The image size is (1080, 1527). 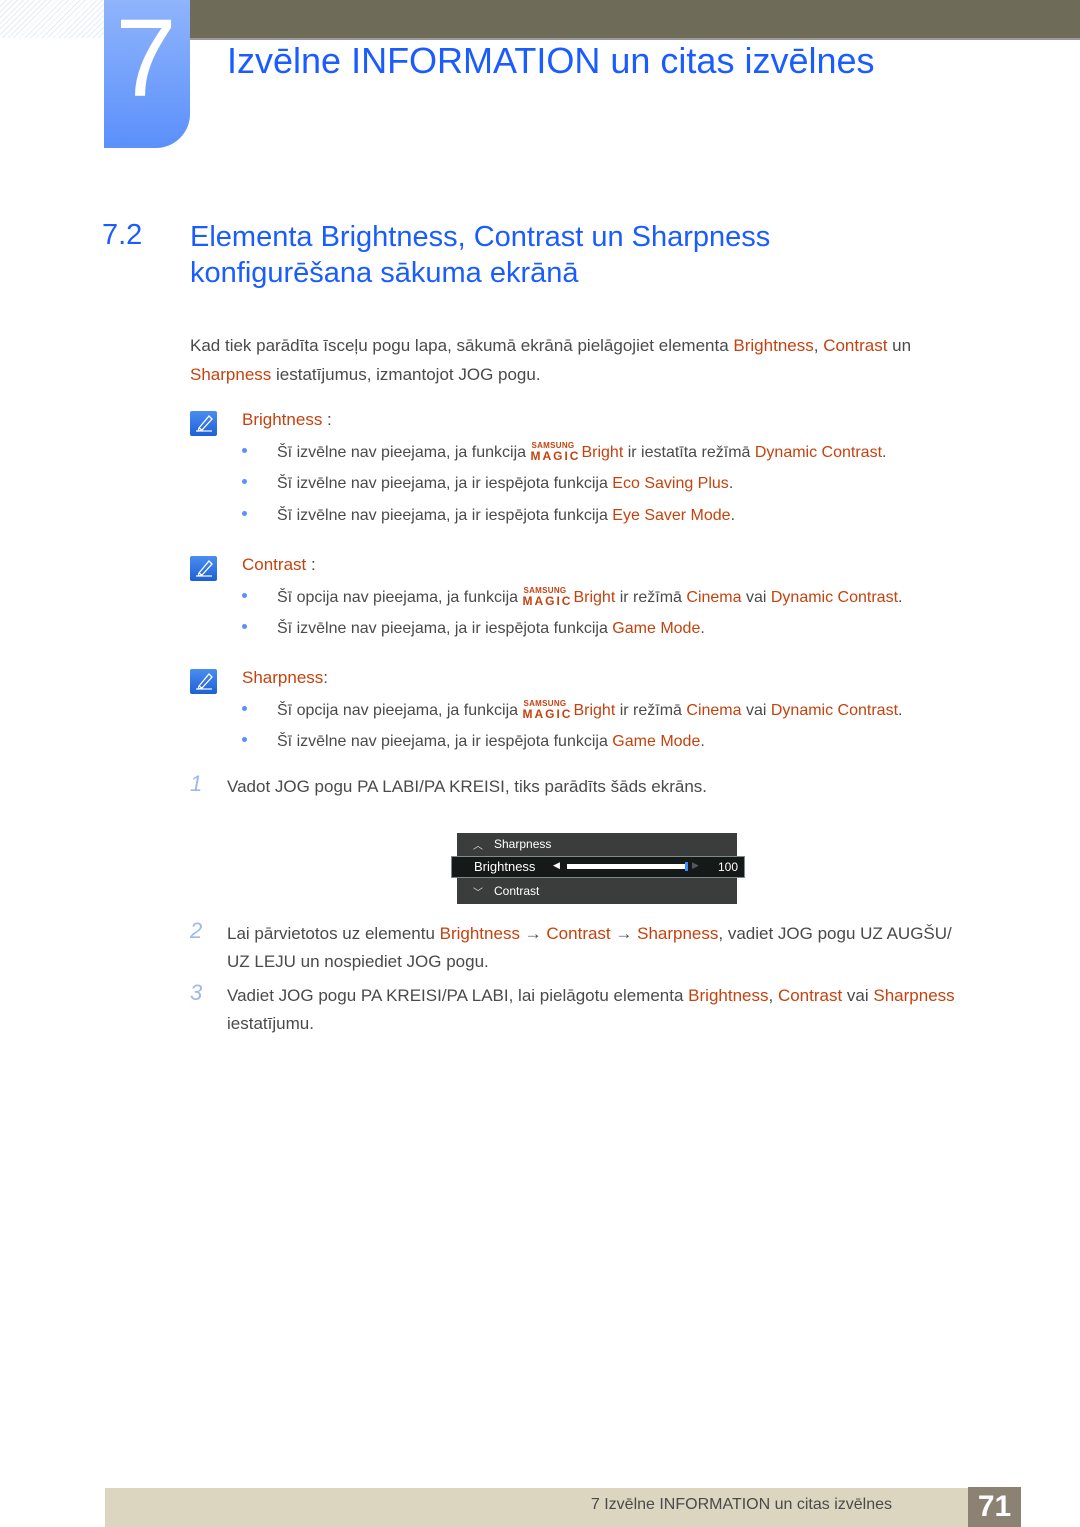 What do you see at coordinates (689, 452) in the screenshot?
I see `bullet-text: ir iestatīta režīmā` at bounding box center [689, 452].